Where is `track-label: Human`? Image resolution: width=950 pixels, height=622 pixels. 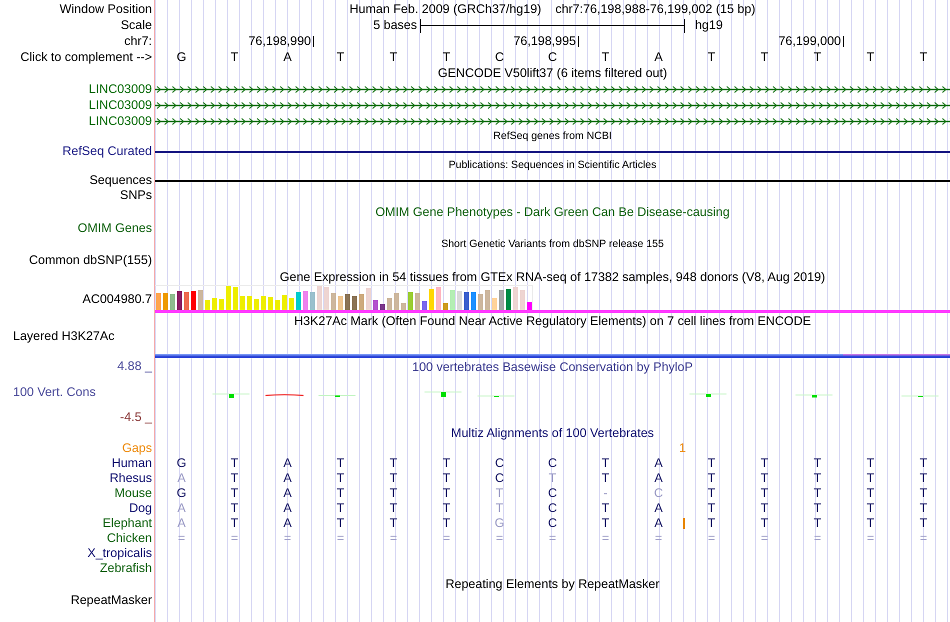
track-label: Human is located at coordinates (132, 463).